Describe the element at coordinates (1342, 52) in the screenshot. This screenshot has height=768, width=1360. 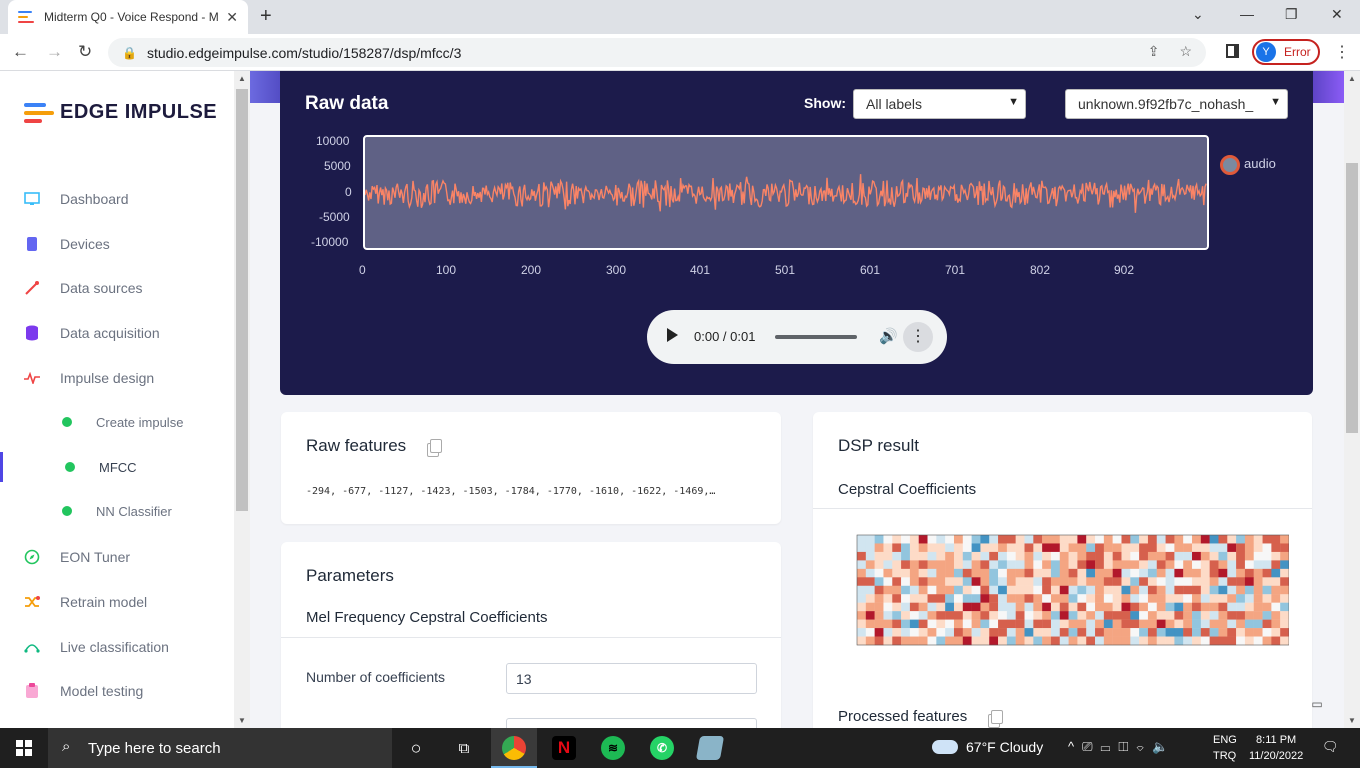
I see `browser-menu-icon: ⋮` at that location.